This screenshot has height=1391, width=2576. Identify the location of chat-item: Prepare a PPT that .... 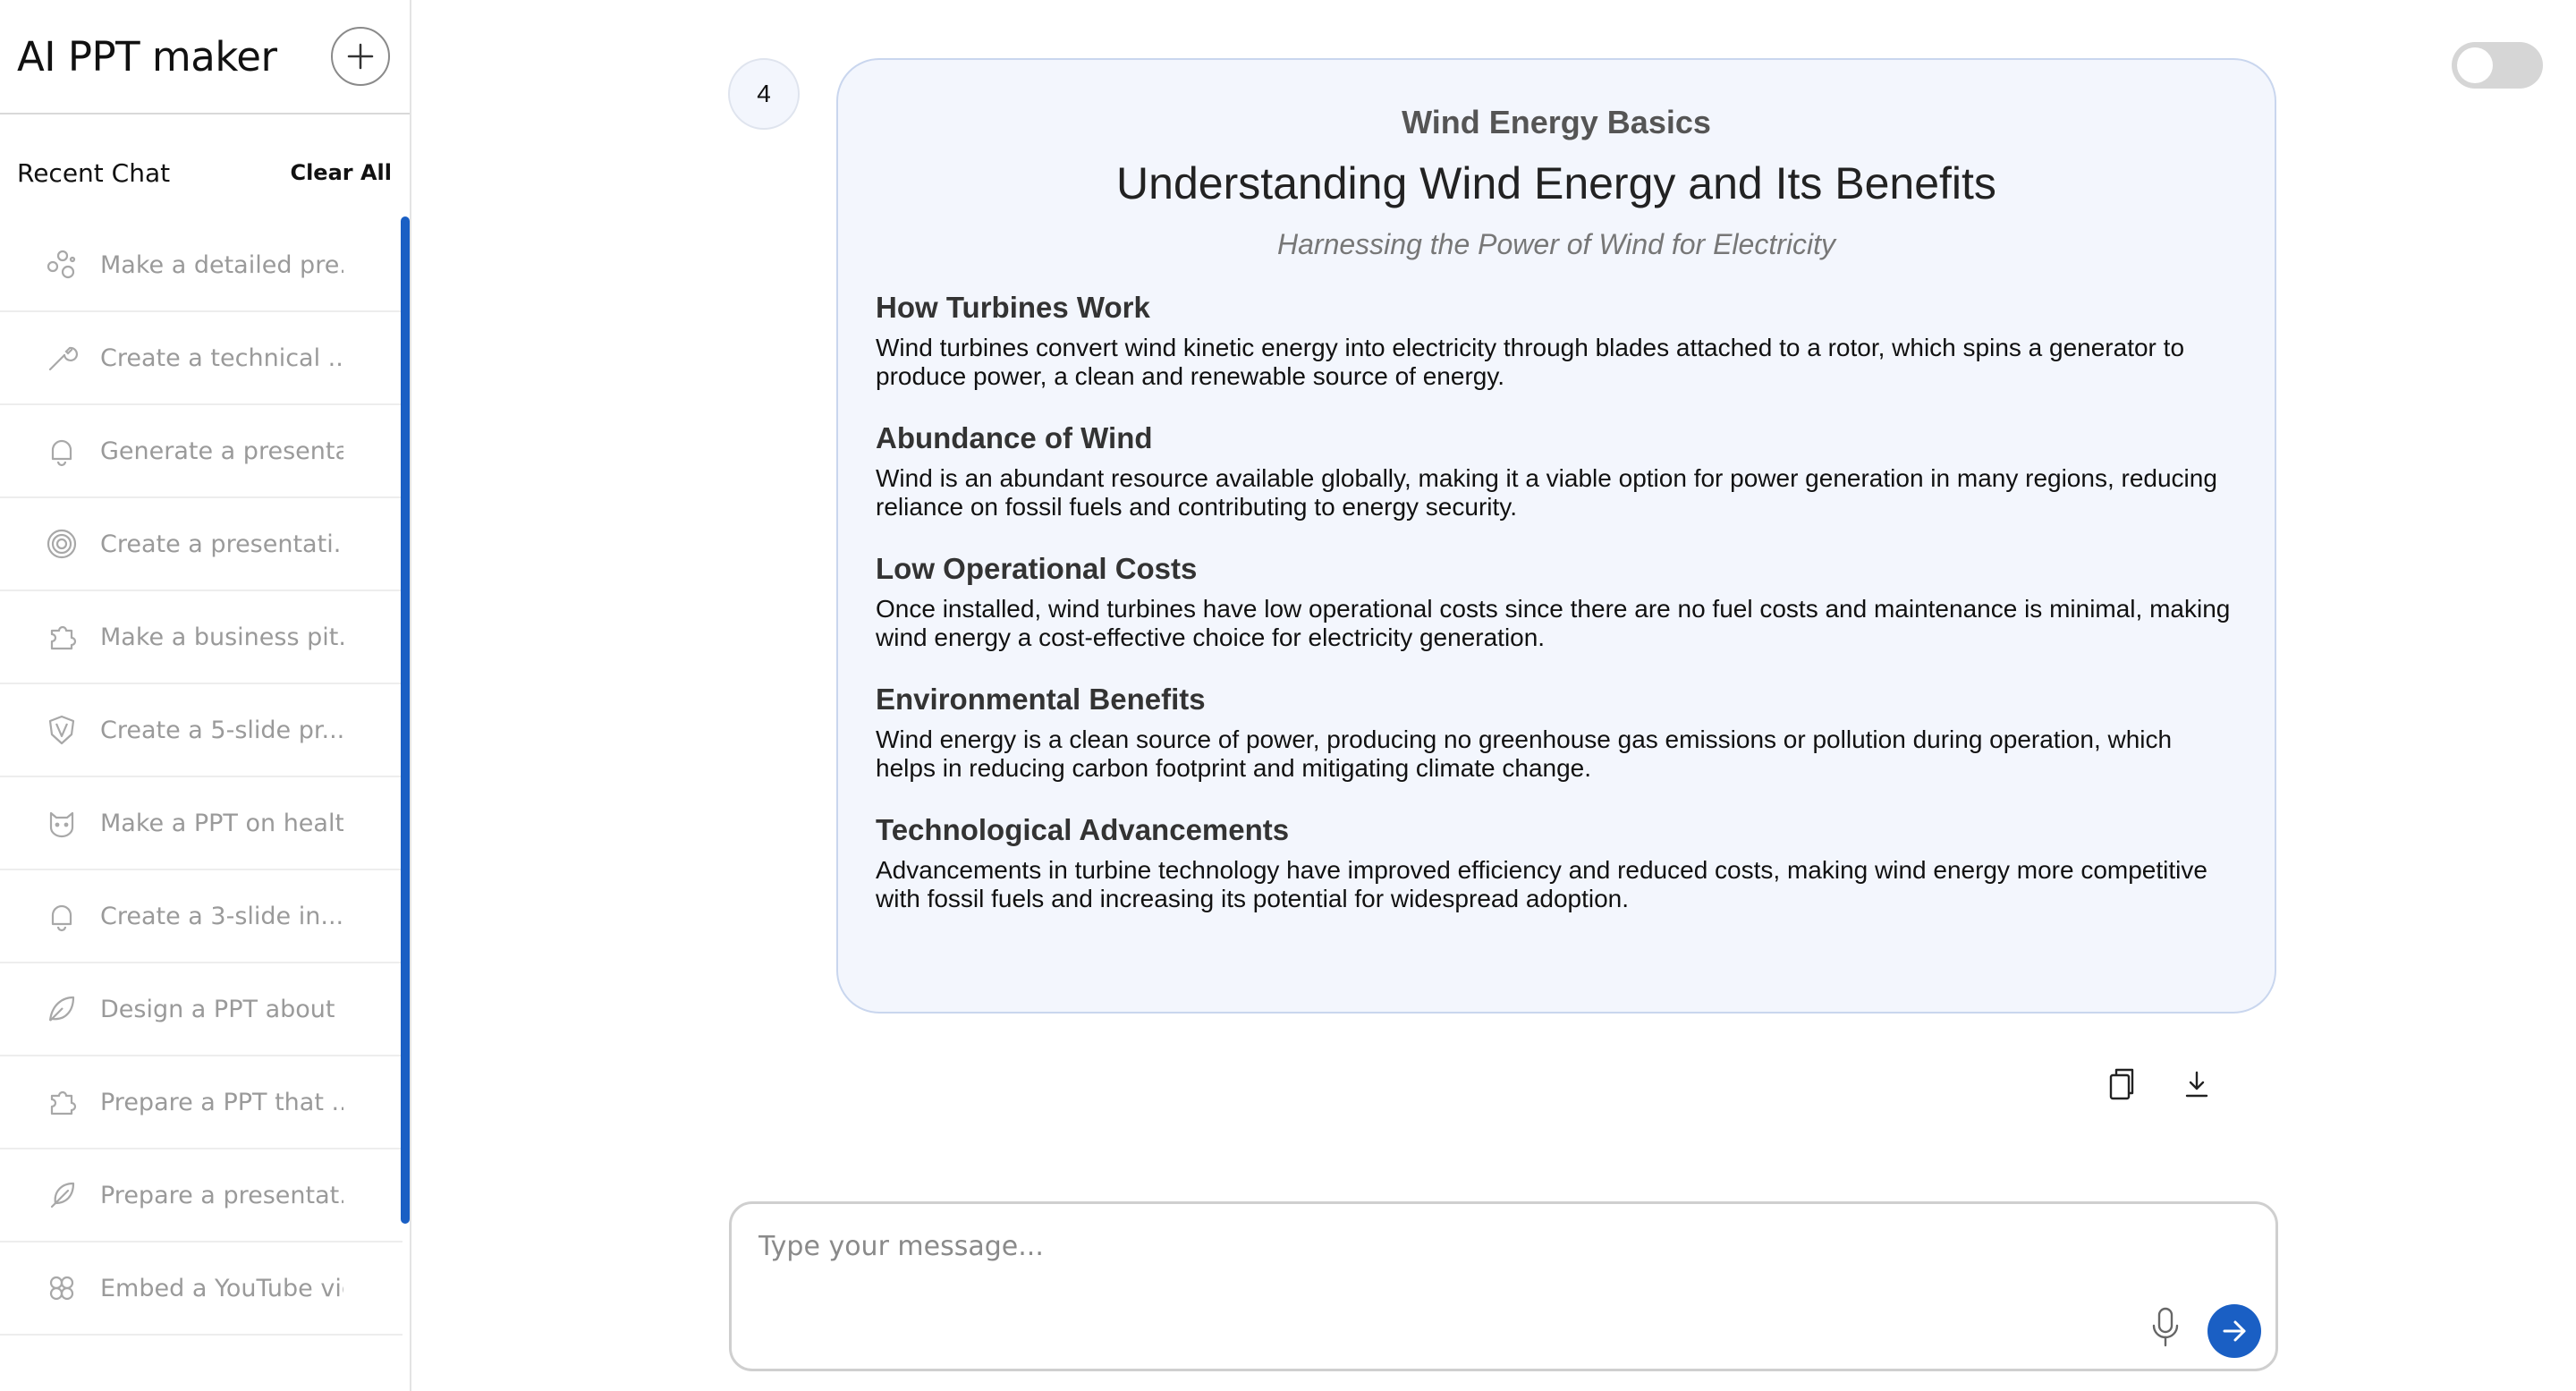
(201, 1102).